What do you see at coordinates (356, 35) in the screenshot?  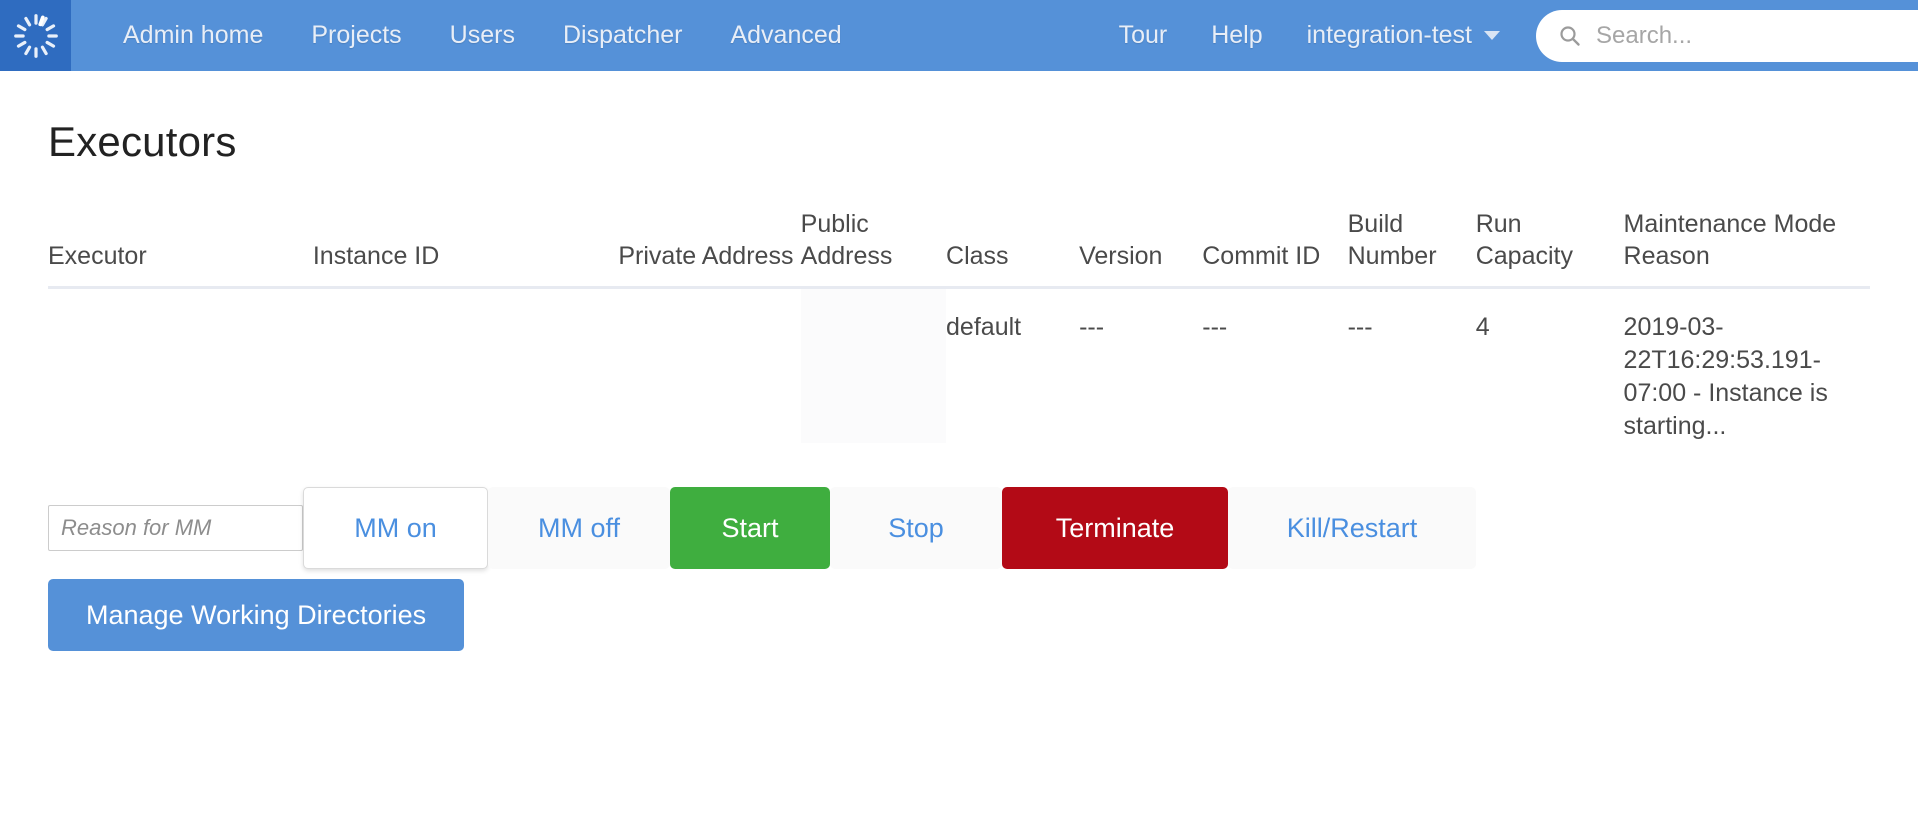 I see `nav-projects: Projects` at bounding box center [356, 35].